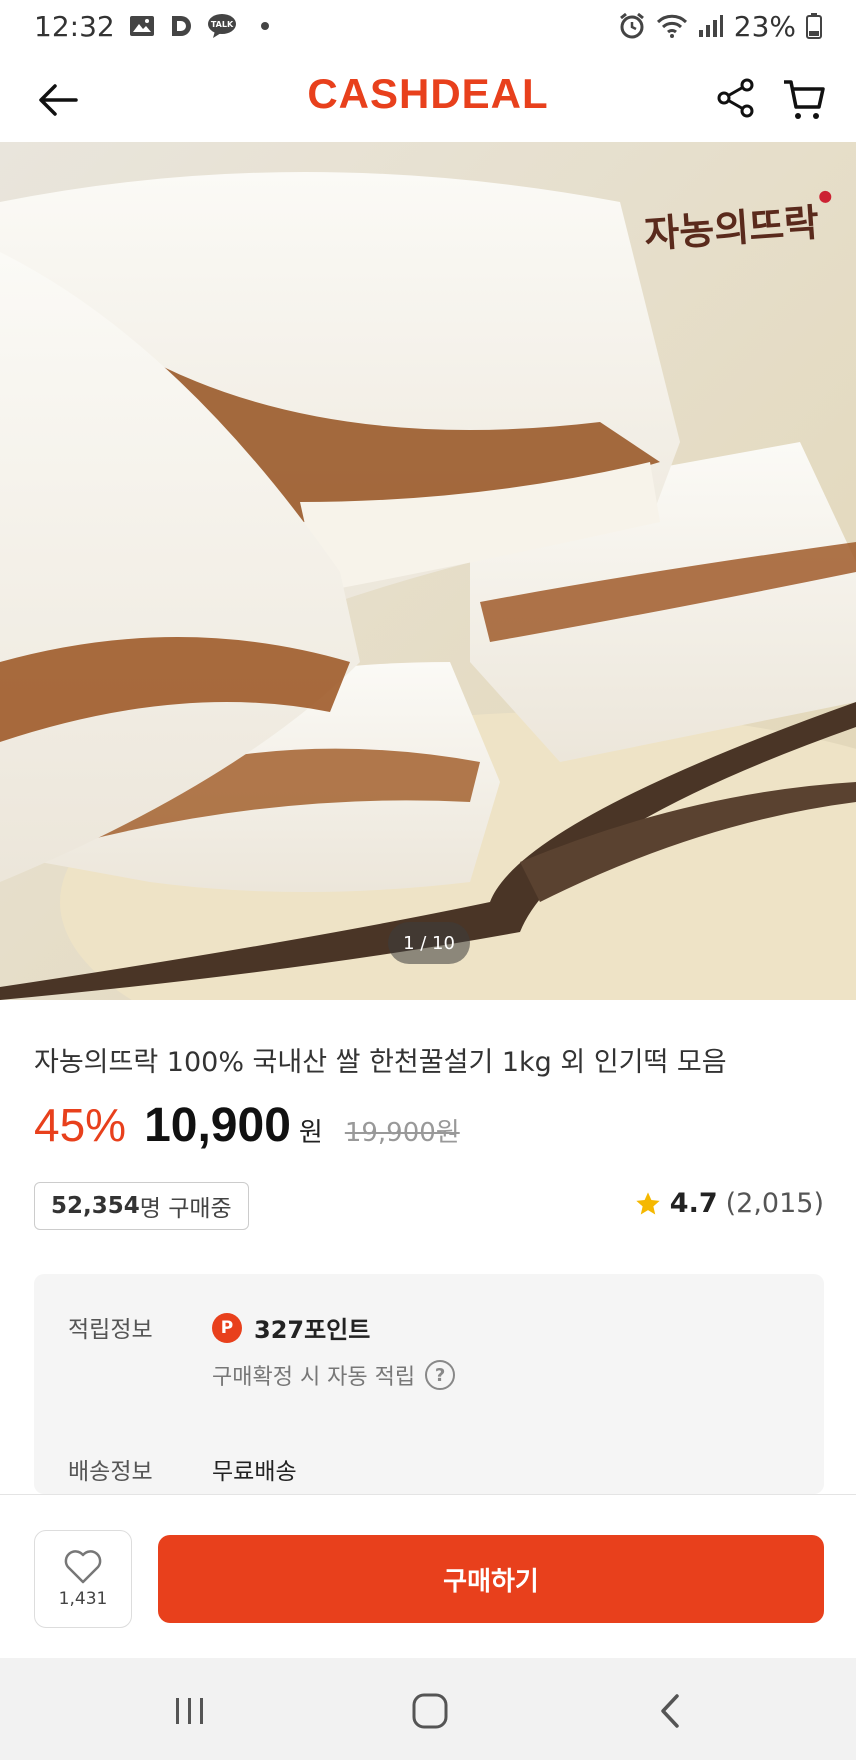 The height and width of the screenshot is (1760, 856). I want to click on benefit-info-box: 적립정보 P 327포인트 구매확정 시 자동 적립 ? 배송정보 무료배송, so click(429, 1384).